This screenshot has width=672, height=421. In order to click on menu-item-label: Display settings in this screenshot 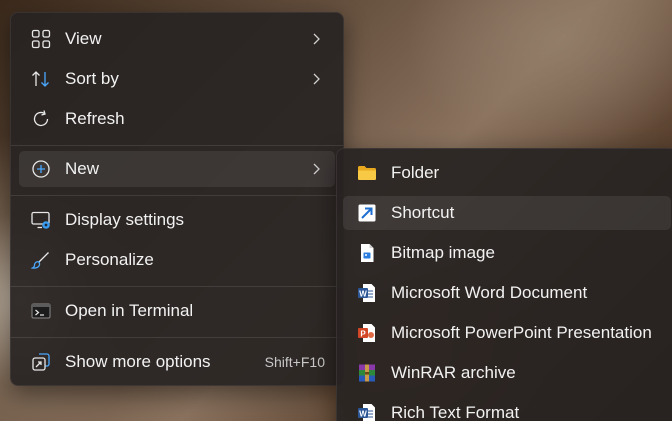, I will do `click(125, 219)`.